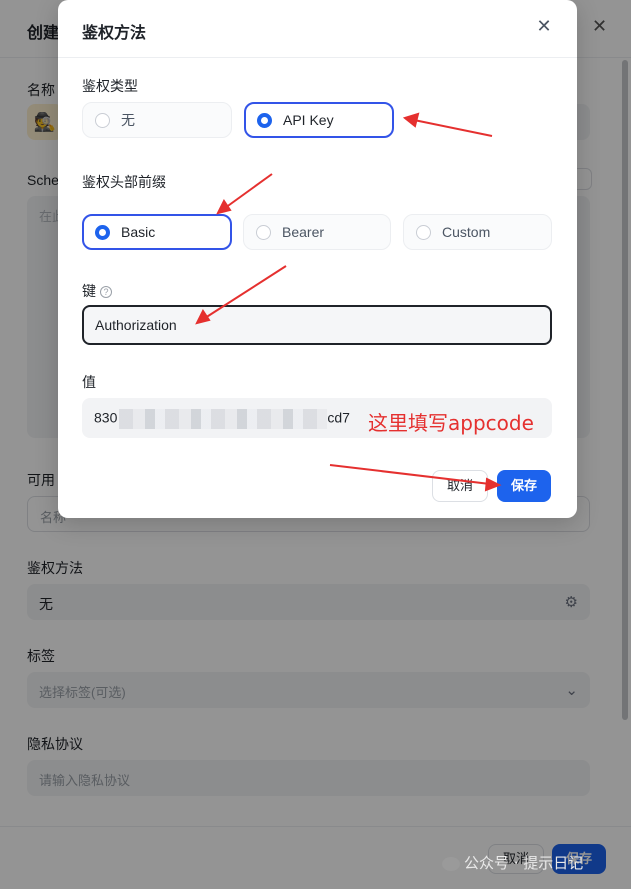 The image size is (631, 889). What do you see at coordinates (106, 417) in the screenshot?
I see `value-input-prefix: 830` at bounding box center [106, 417].